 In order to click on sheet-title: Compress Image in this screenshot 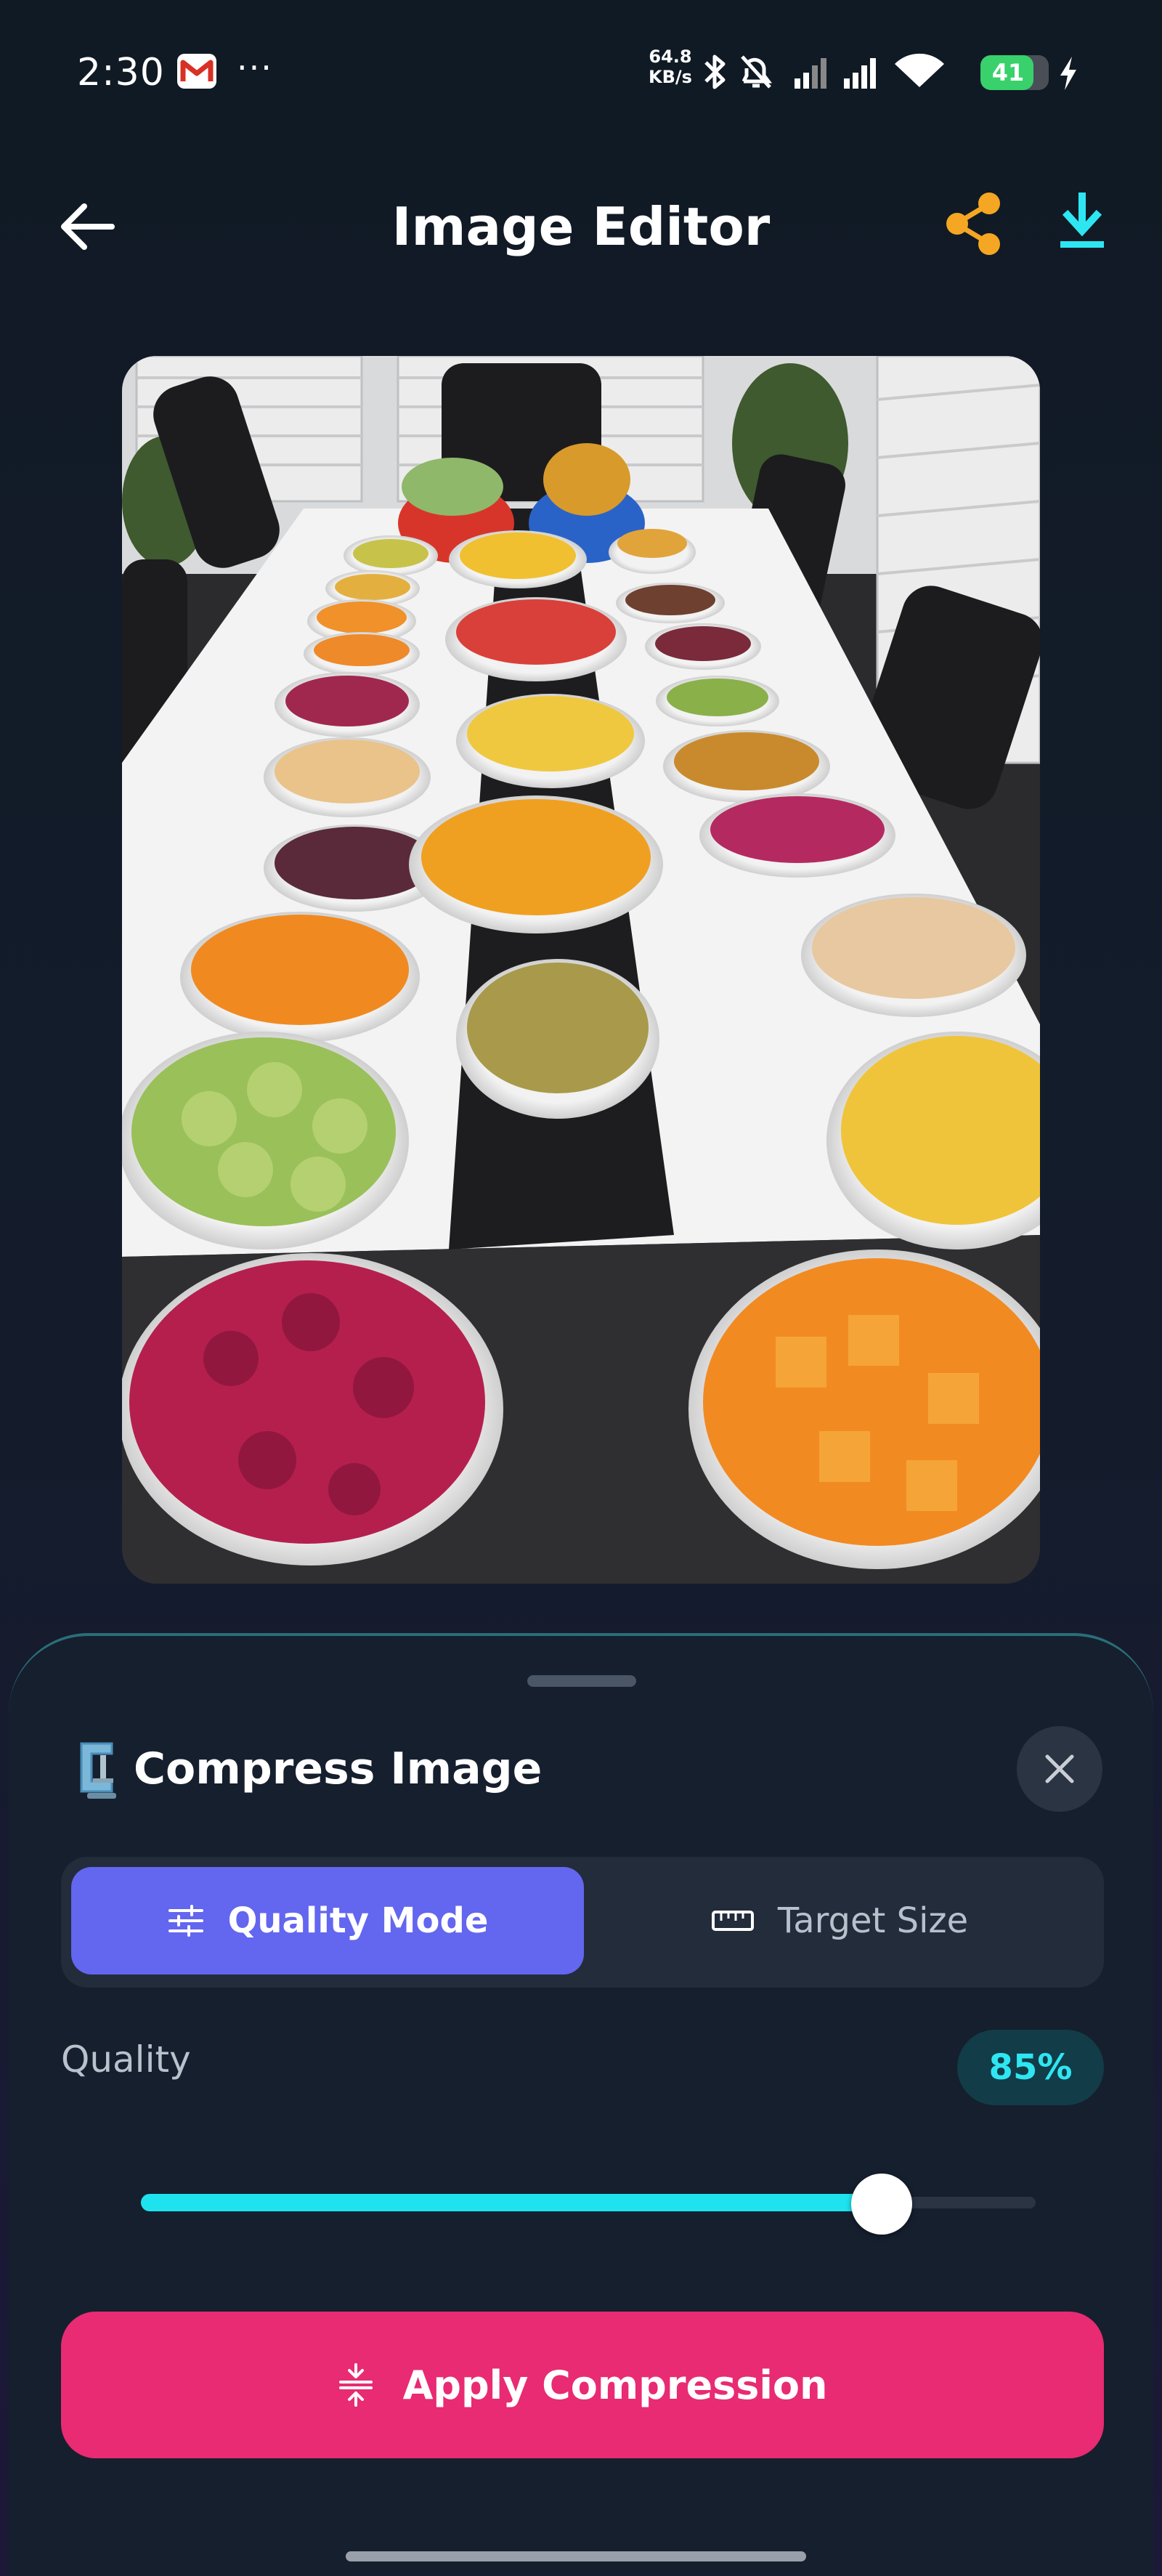, I will do `click(338, 1768)`.